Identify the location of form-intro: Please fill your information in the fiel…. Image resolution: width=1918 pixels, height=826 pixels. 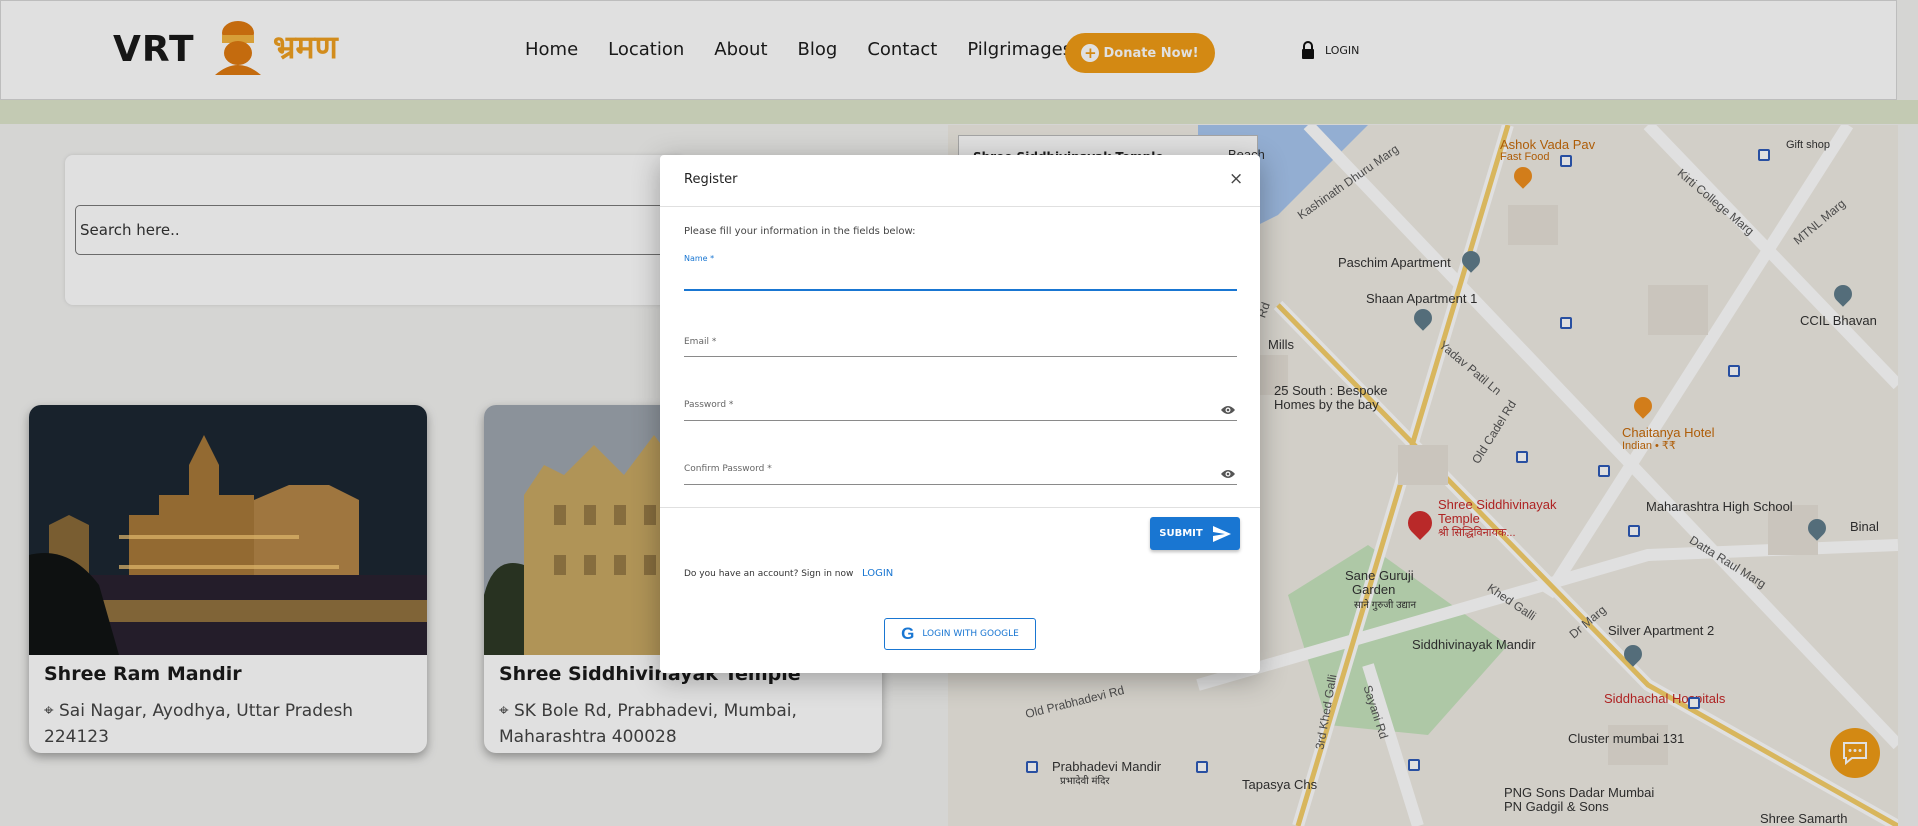
(800, 231).